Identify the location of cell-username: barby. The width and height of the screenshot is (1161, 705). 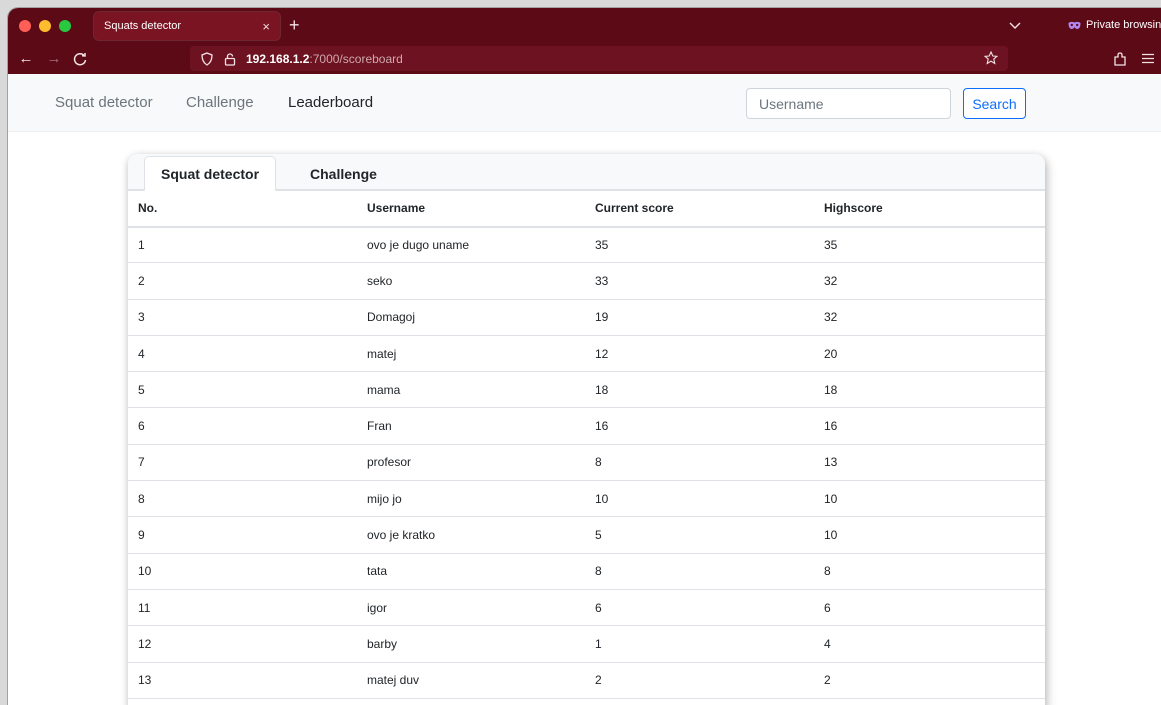
(382, 643).